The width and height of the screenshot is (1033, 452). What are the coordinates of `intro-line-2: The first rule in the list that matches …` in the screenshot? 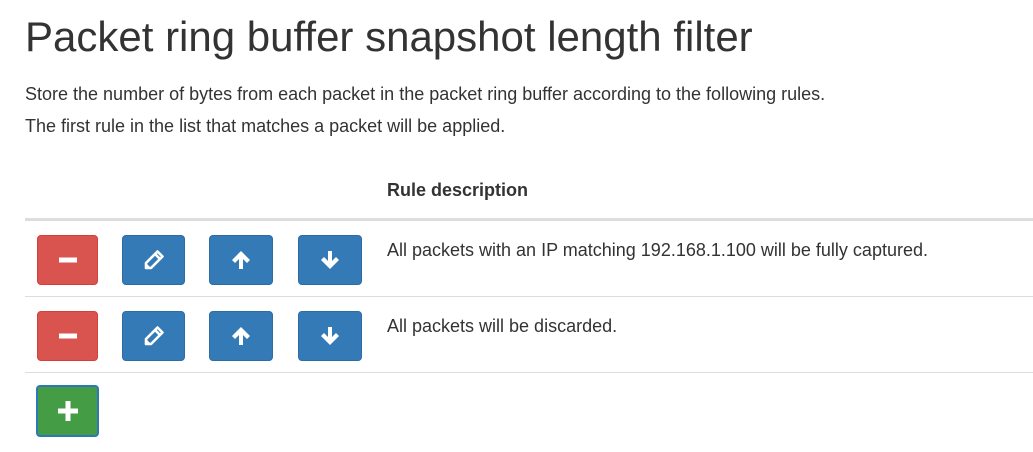 It's located at (265, 126).